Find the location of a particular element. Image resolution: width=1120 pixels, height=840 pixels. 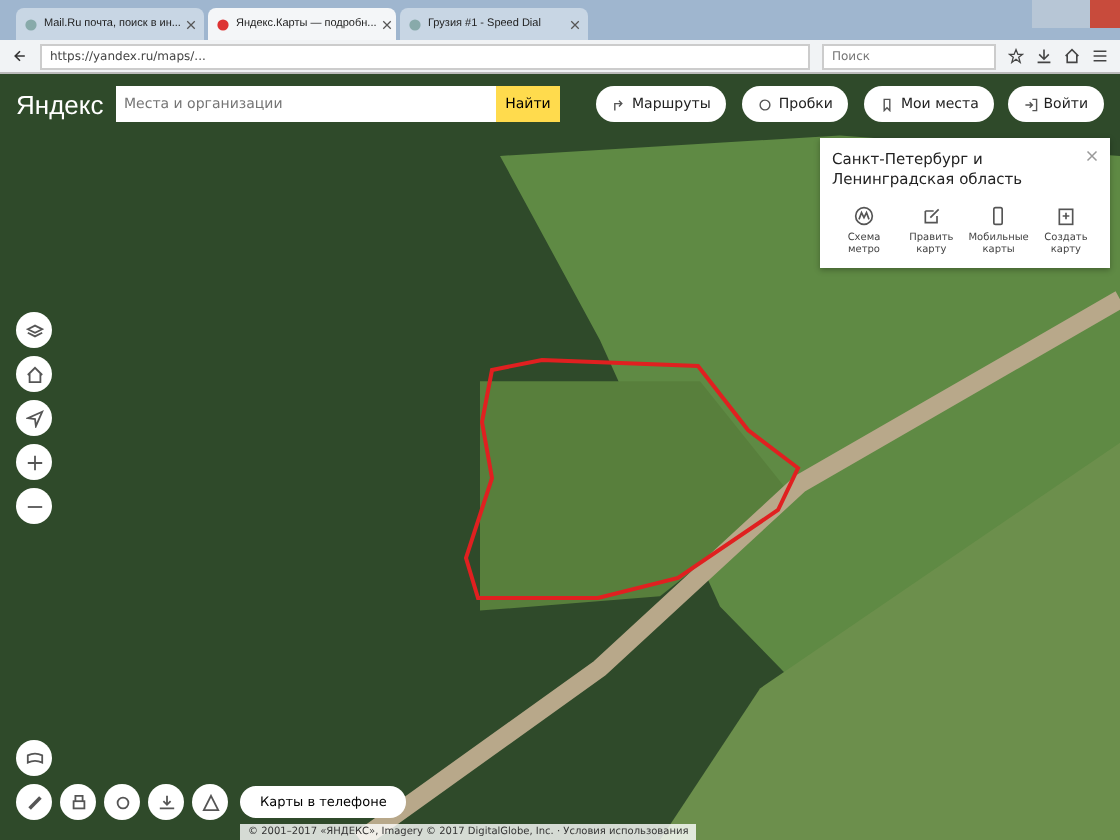

login-icon is located at coordinates (1030, 104).